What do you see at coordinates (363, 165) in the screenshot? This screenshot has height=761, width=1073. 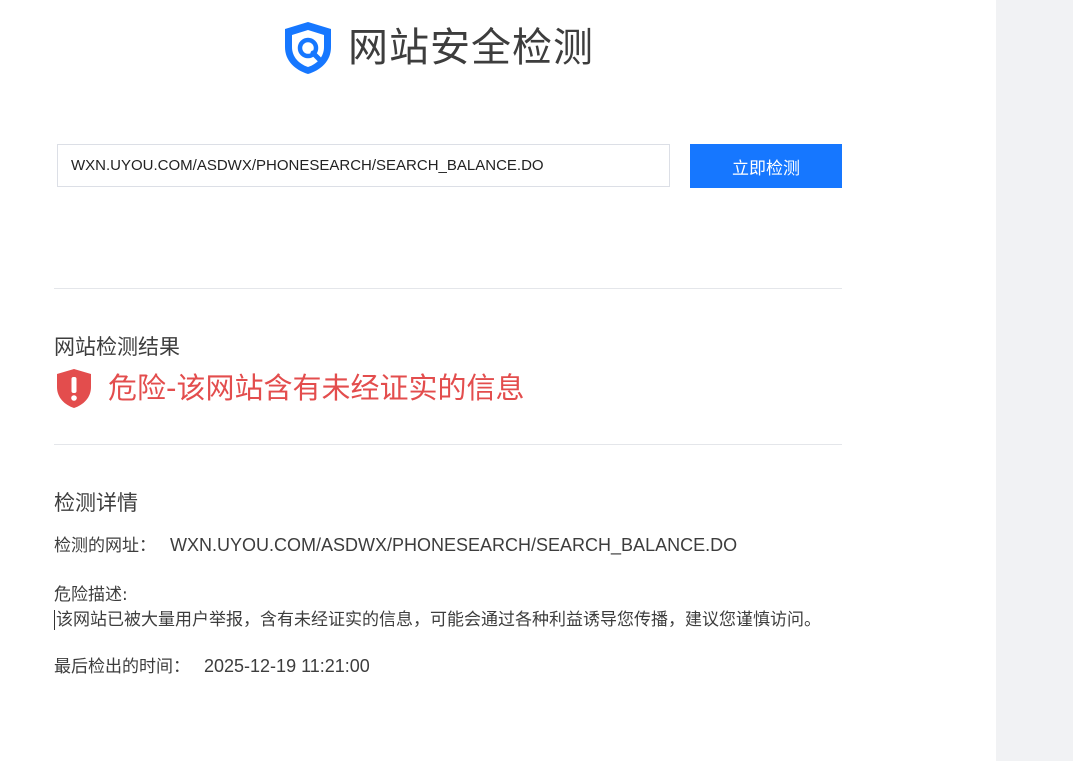 I see `url-input` at bounding box center [363, 165].